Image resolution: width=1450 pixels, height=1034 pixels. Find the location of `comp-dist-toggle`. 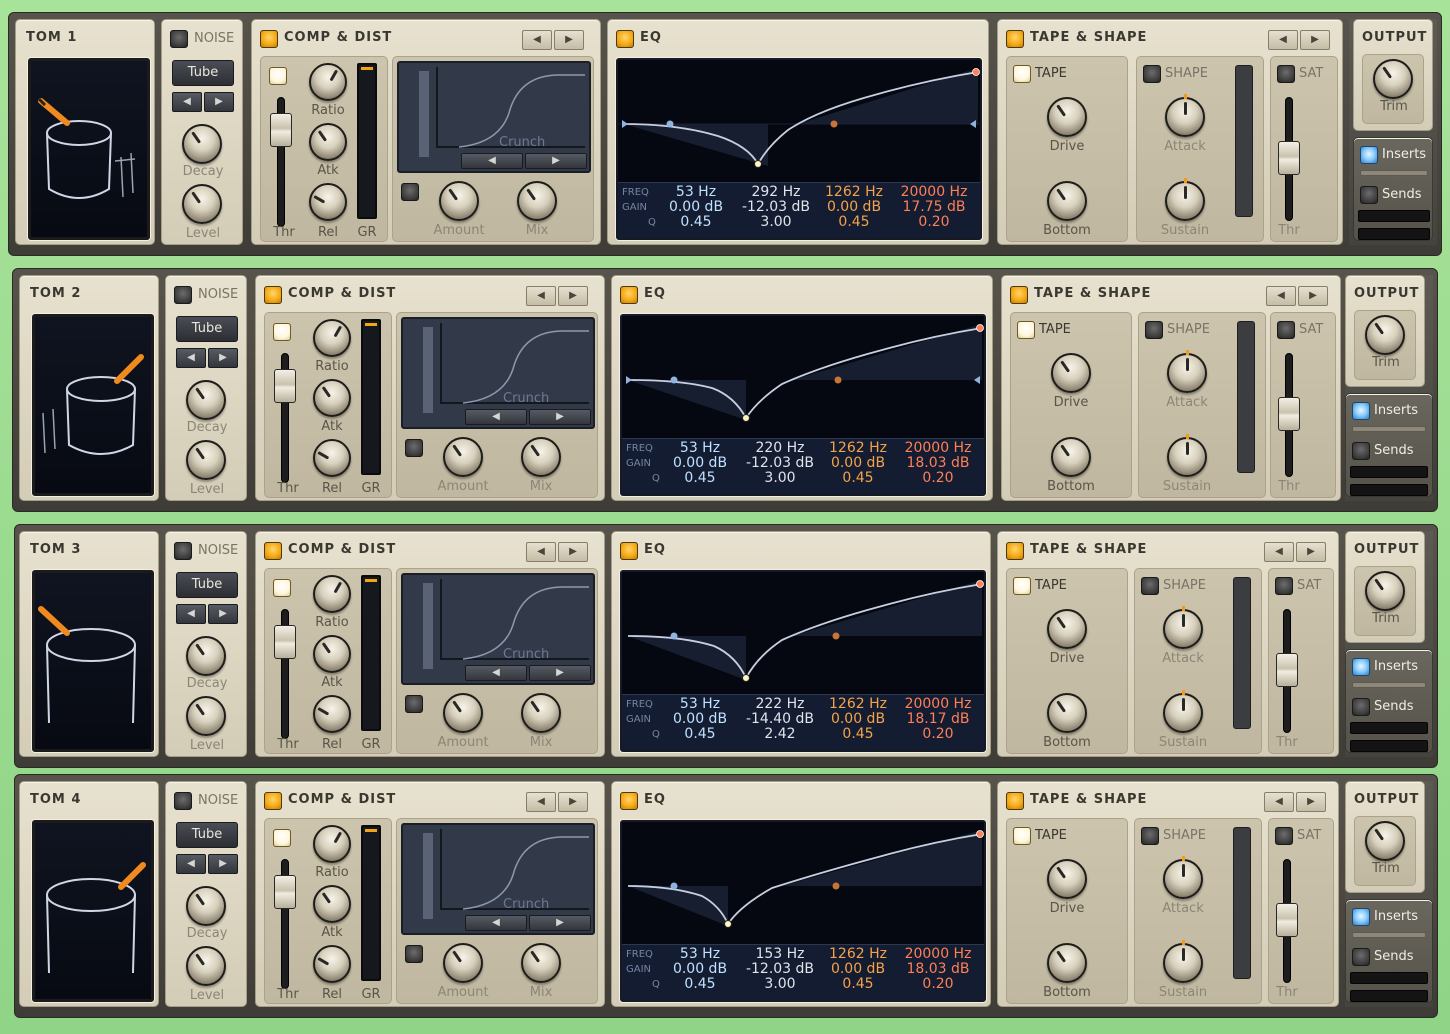

comp-dist-toggle is located at coordinates (273, 551).